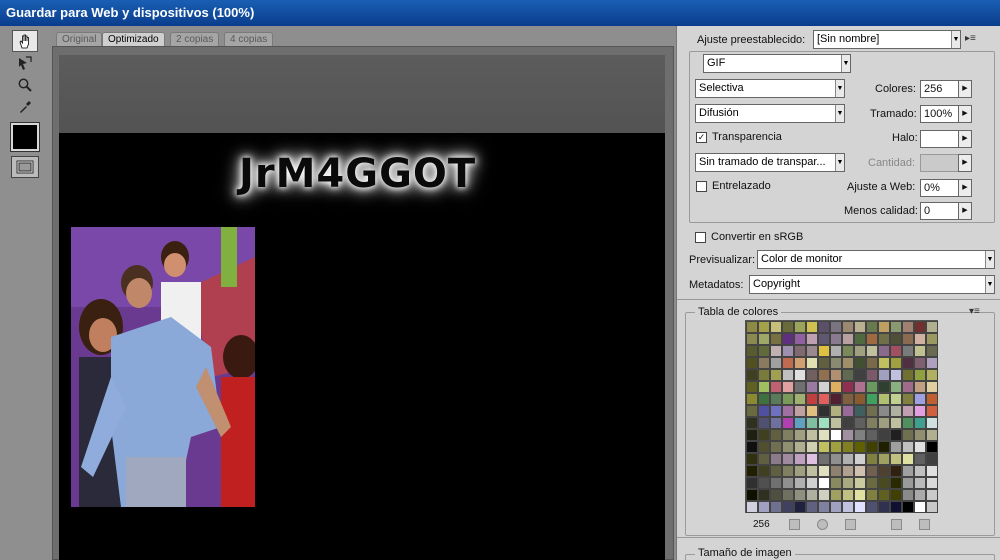 The image size is (1000, 560). I want to click on transparency-dither-select: Sin tramado de transpar... ▼, so click(770, 162).